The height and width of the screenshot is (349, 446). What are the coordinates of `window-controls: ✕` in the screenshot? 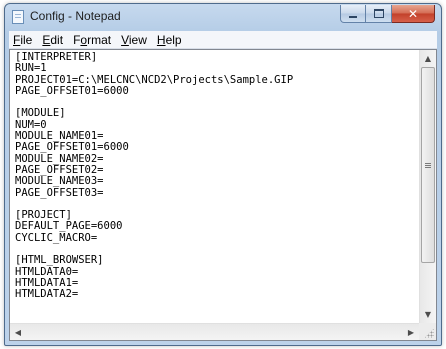 It's located at (387, 14).